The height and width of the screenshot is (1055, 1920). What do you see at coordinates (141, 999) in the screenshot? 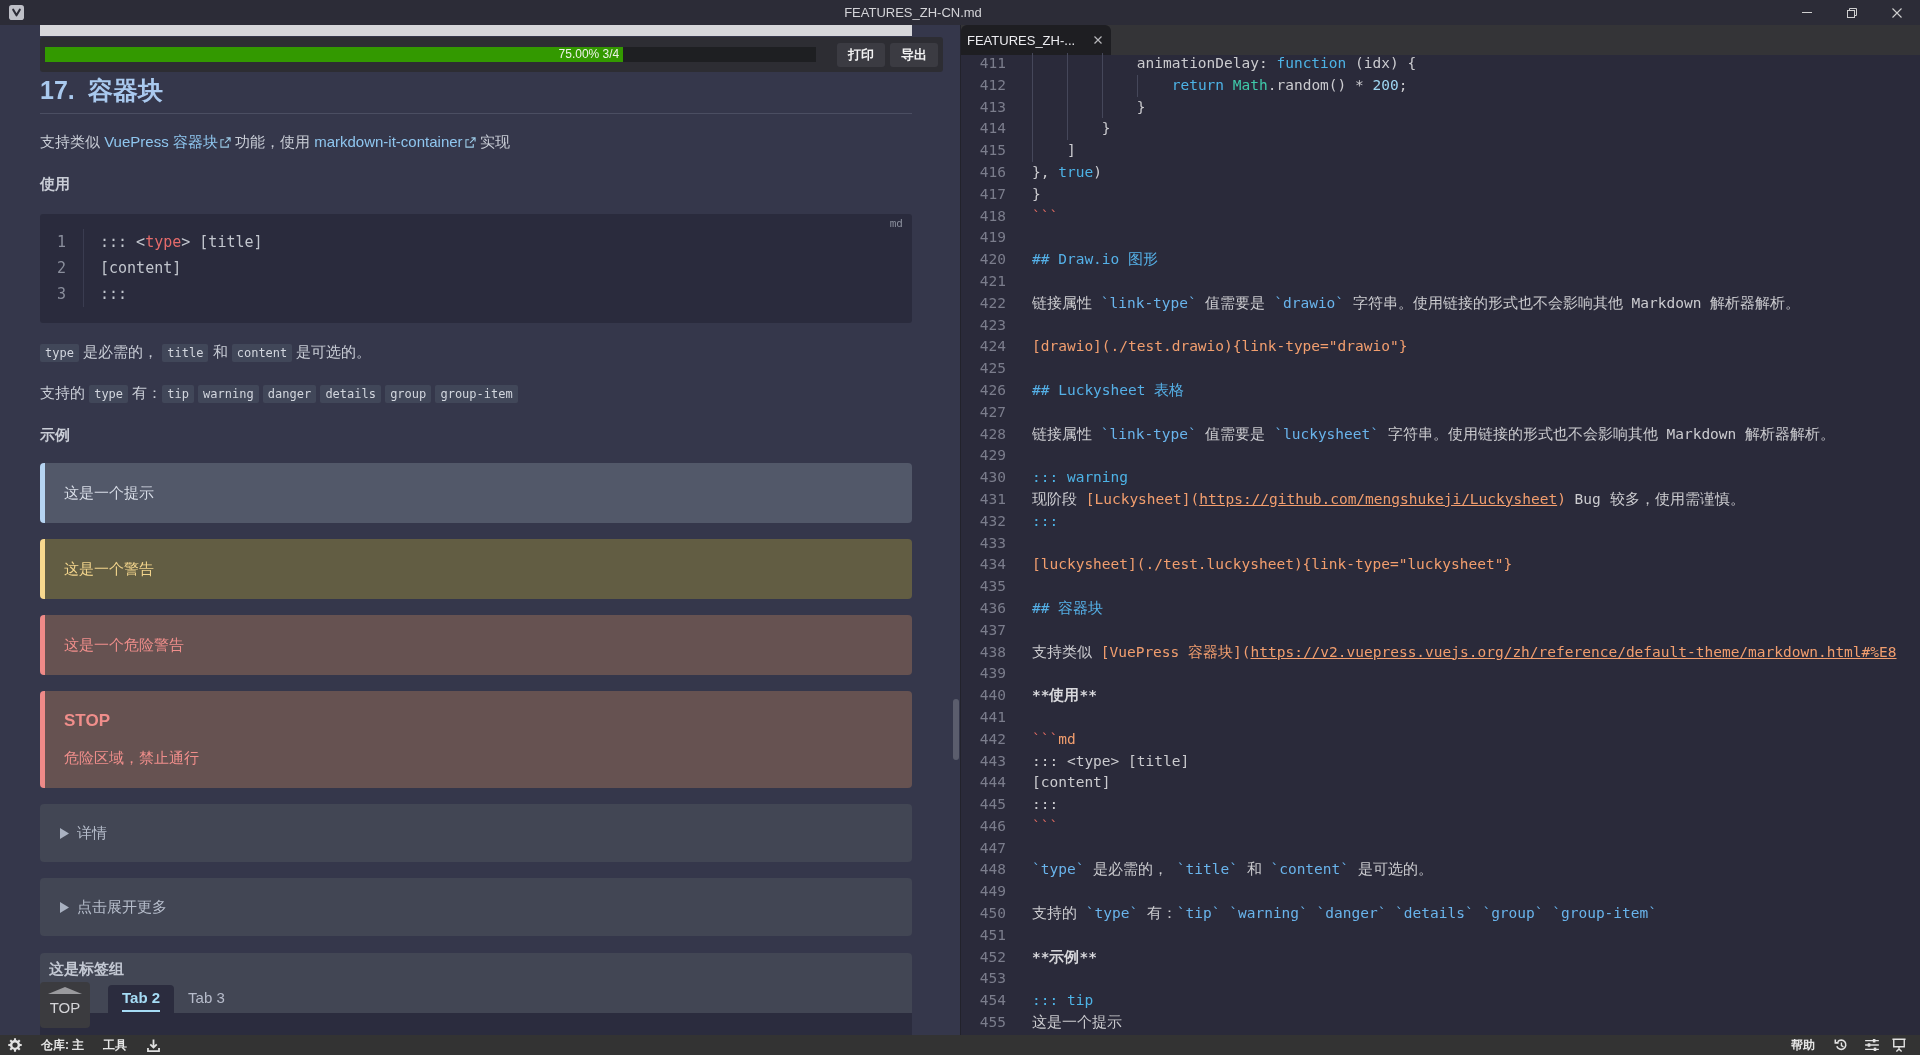
I see `tab: Tab 2` at bounding box center [141, 999].